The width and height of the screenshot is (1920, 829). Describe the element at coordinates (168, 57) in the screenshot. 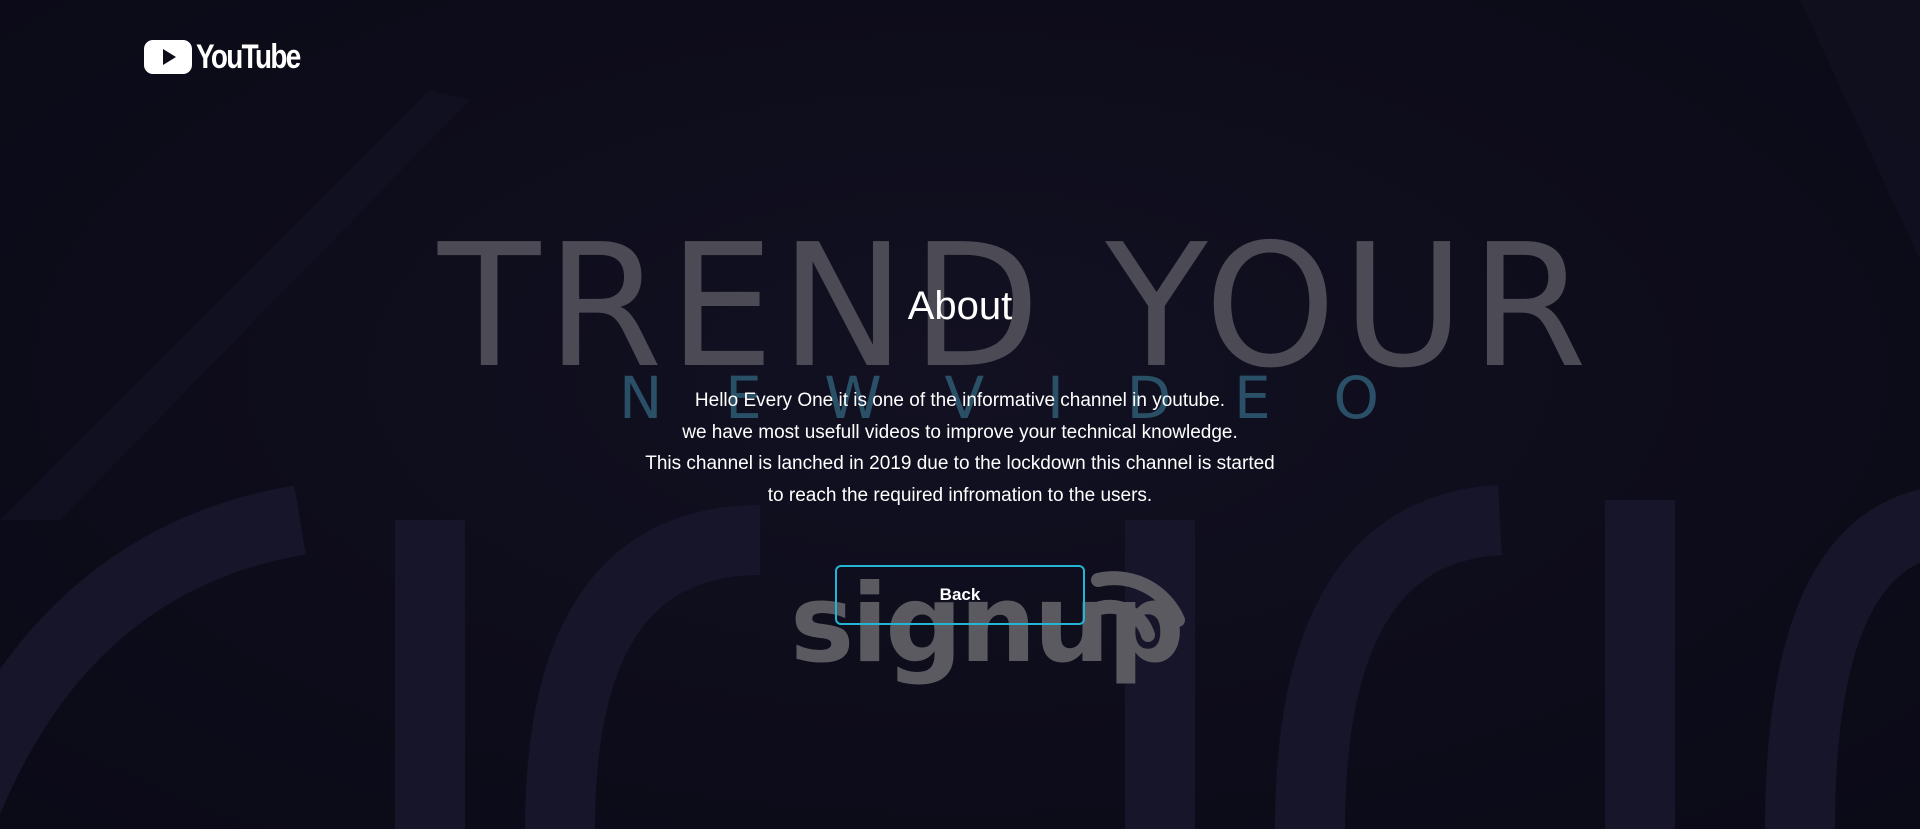

I see `youtube-play-icon` at that location.